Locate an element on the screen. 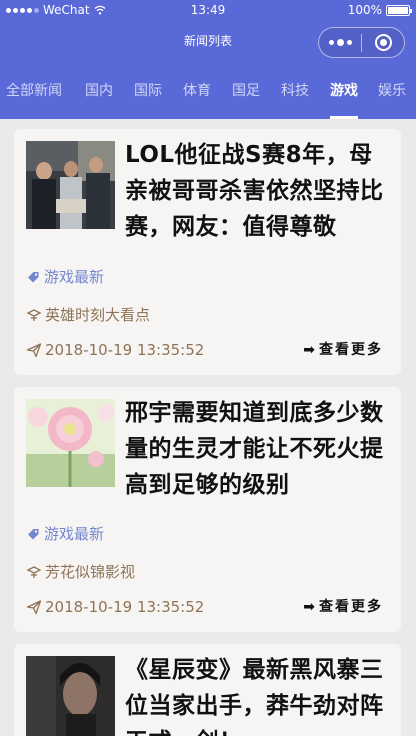 Image resolution: width=416 pixels, height=736 pixels. tab-all-news: 全部新闻 is located at coordinates (34, 95).